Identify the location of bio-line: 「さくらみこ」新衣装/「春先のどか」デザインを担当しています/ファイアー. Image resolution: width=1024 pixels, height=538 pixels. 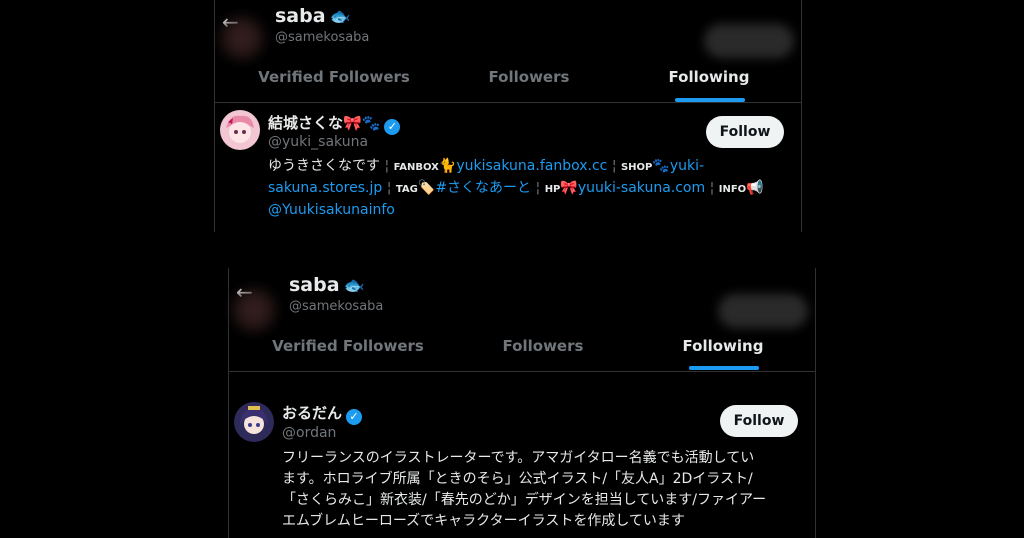
(524, 500).